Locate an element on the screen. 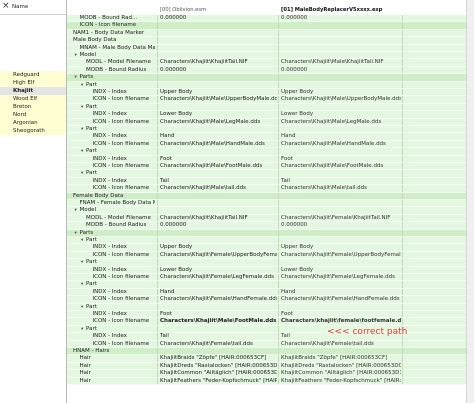 Image resolution: width=474 pixels, height=403 pixels. replacer-value: Characters\Khajiit\Male\FootMale.dds is located at coordinates (339, 166).